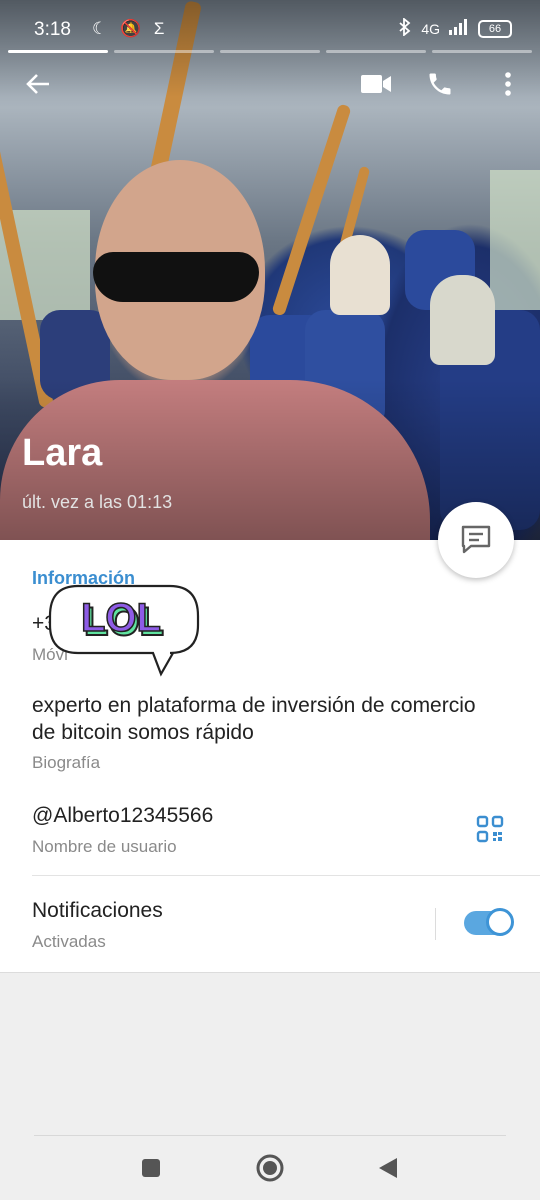 The height and width of the screenshot is (1200, 540). I want to click on more-options-button, so click(508, 84).